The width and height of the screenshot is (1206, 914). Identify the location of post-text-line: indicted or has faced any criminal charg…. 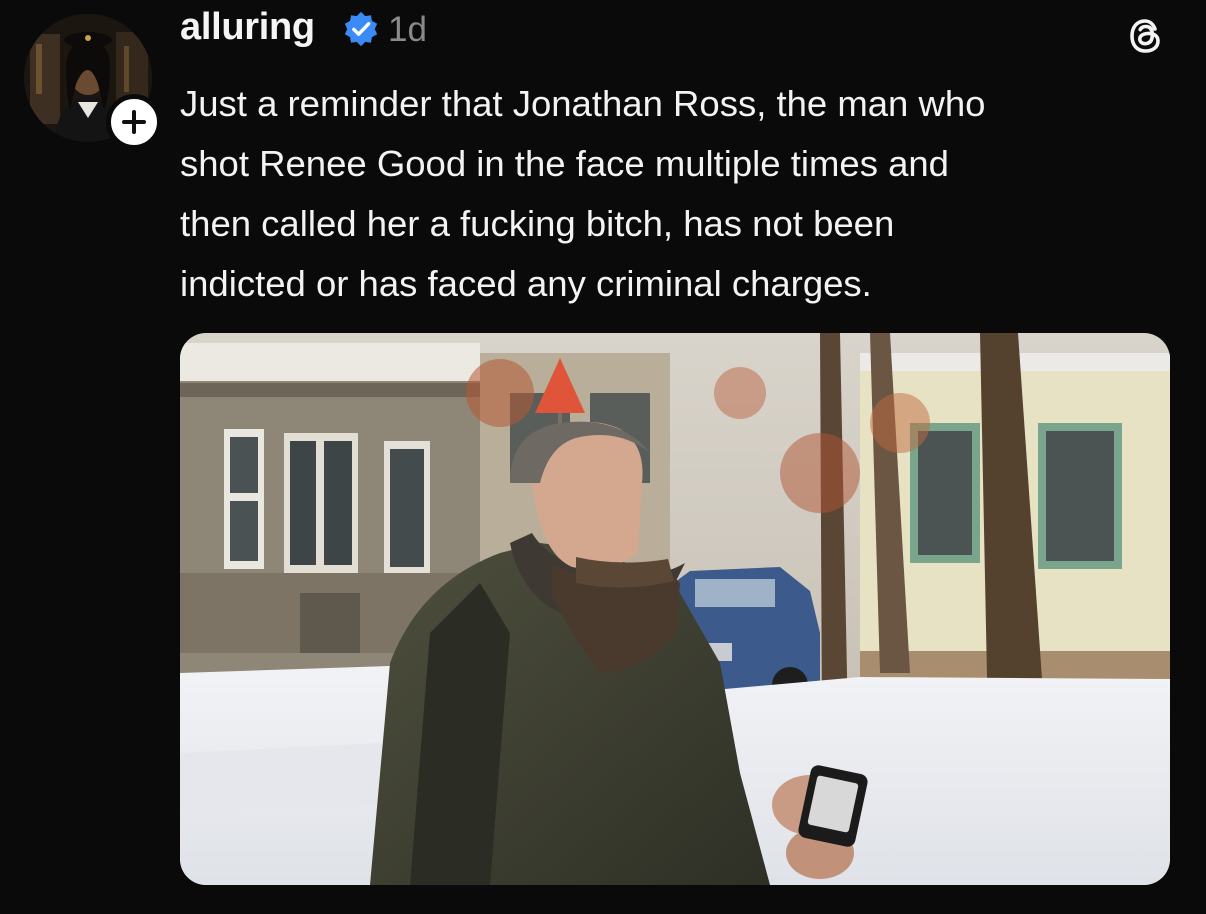
(526, 283).